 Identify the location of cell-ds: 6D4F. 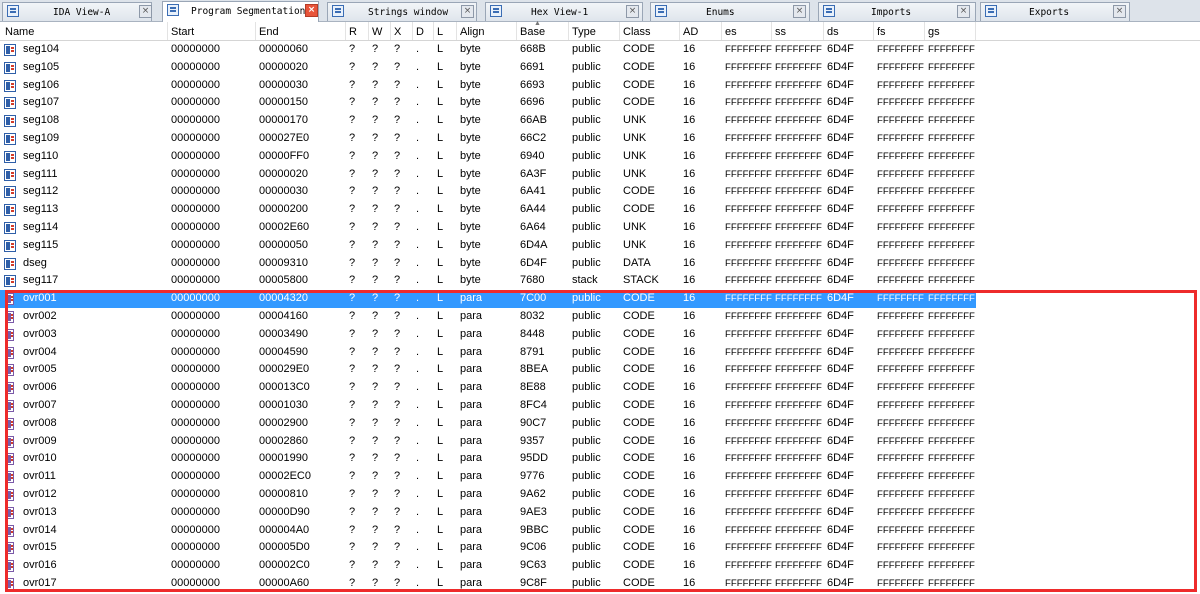
(840, 476).